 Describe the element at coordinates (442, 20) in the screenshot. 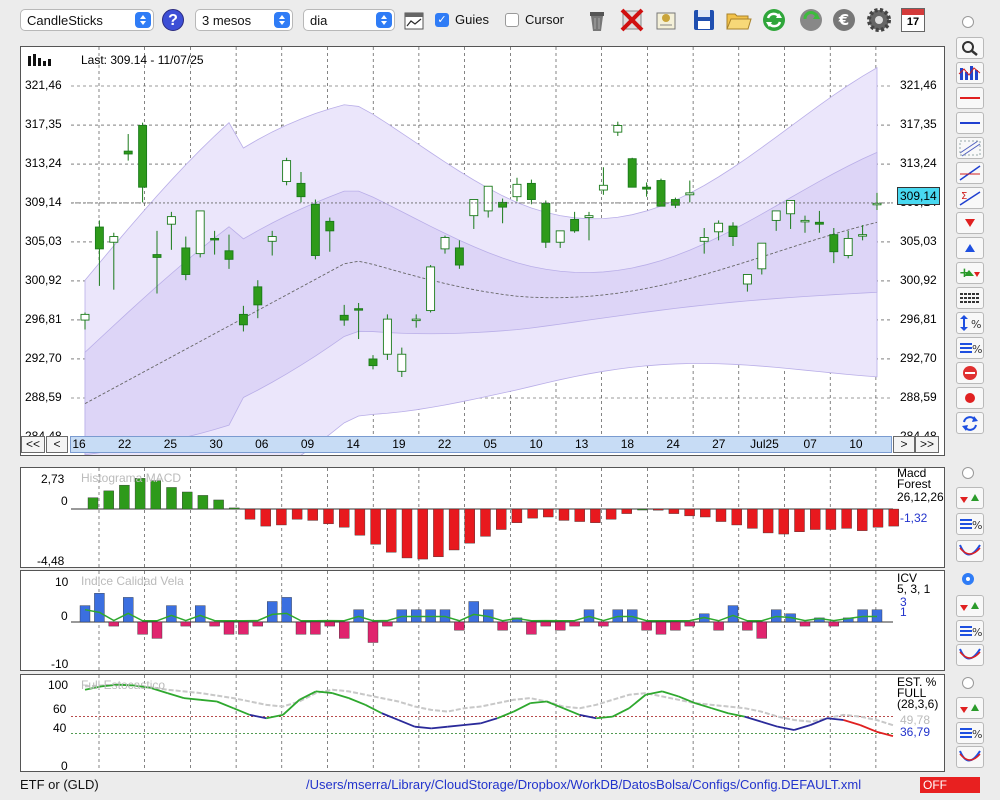

I see `guides-checkbox: ✓` at that location.